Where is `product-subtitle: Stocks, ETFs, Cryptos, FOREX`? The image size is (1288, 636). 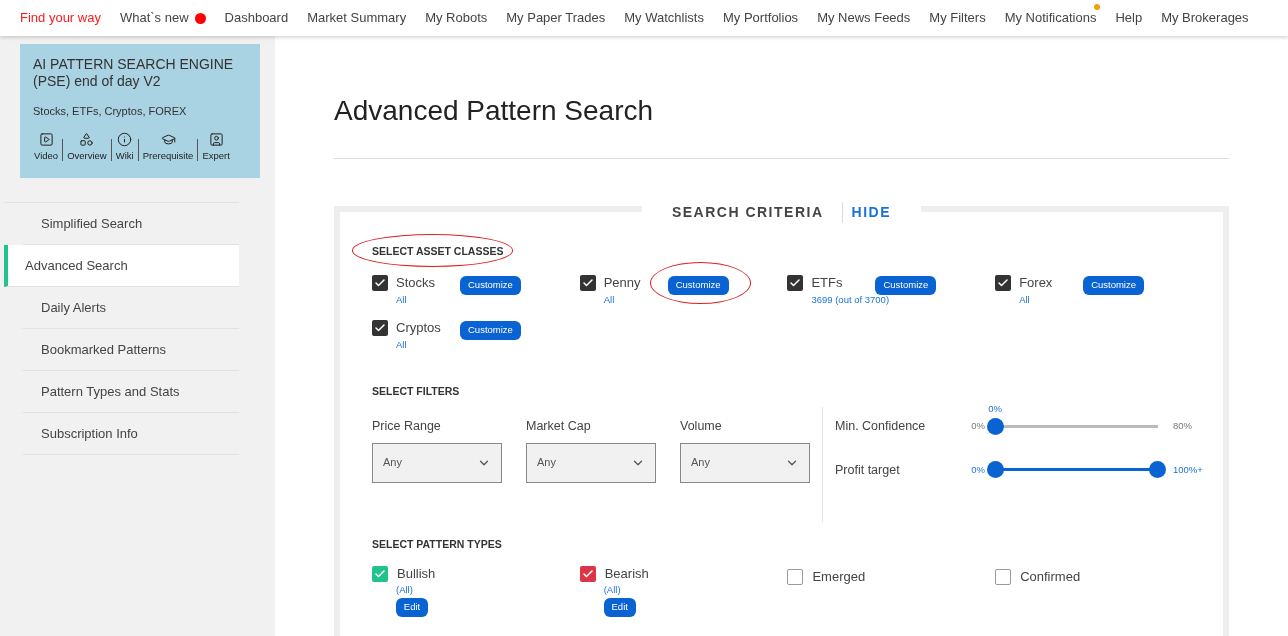
product-subtitle: Stocks, ETFs, Cryptos, FOREX is located at coordinates (110, 111).